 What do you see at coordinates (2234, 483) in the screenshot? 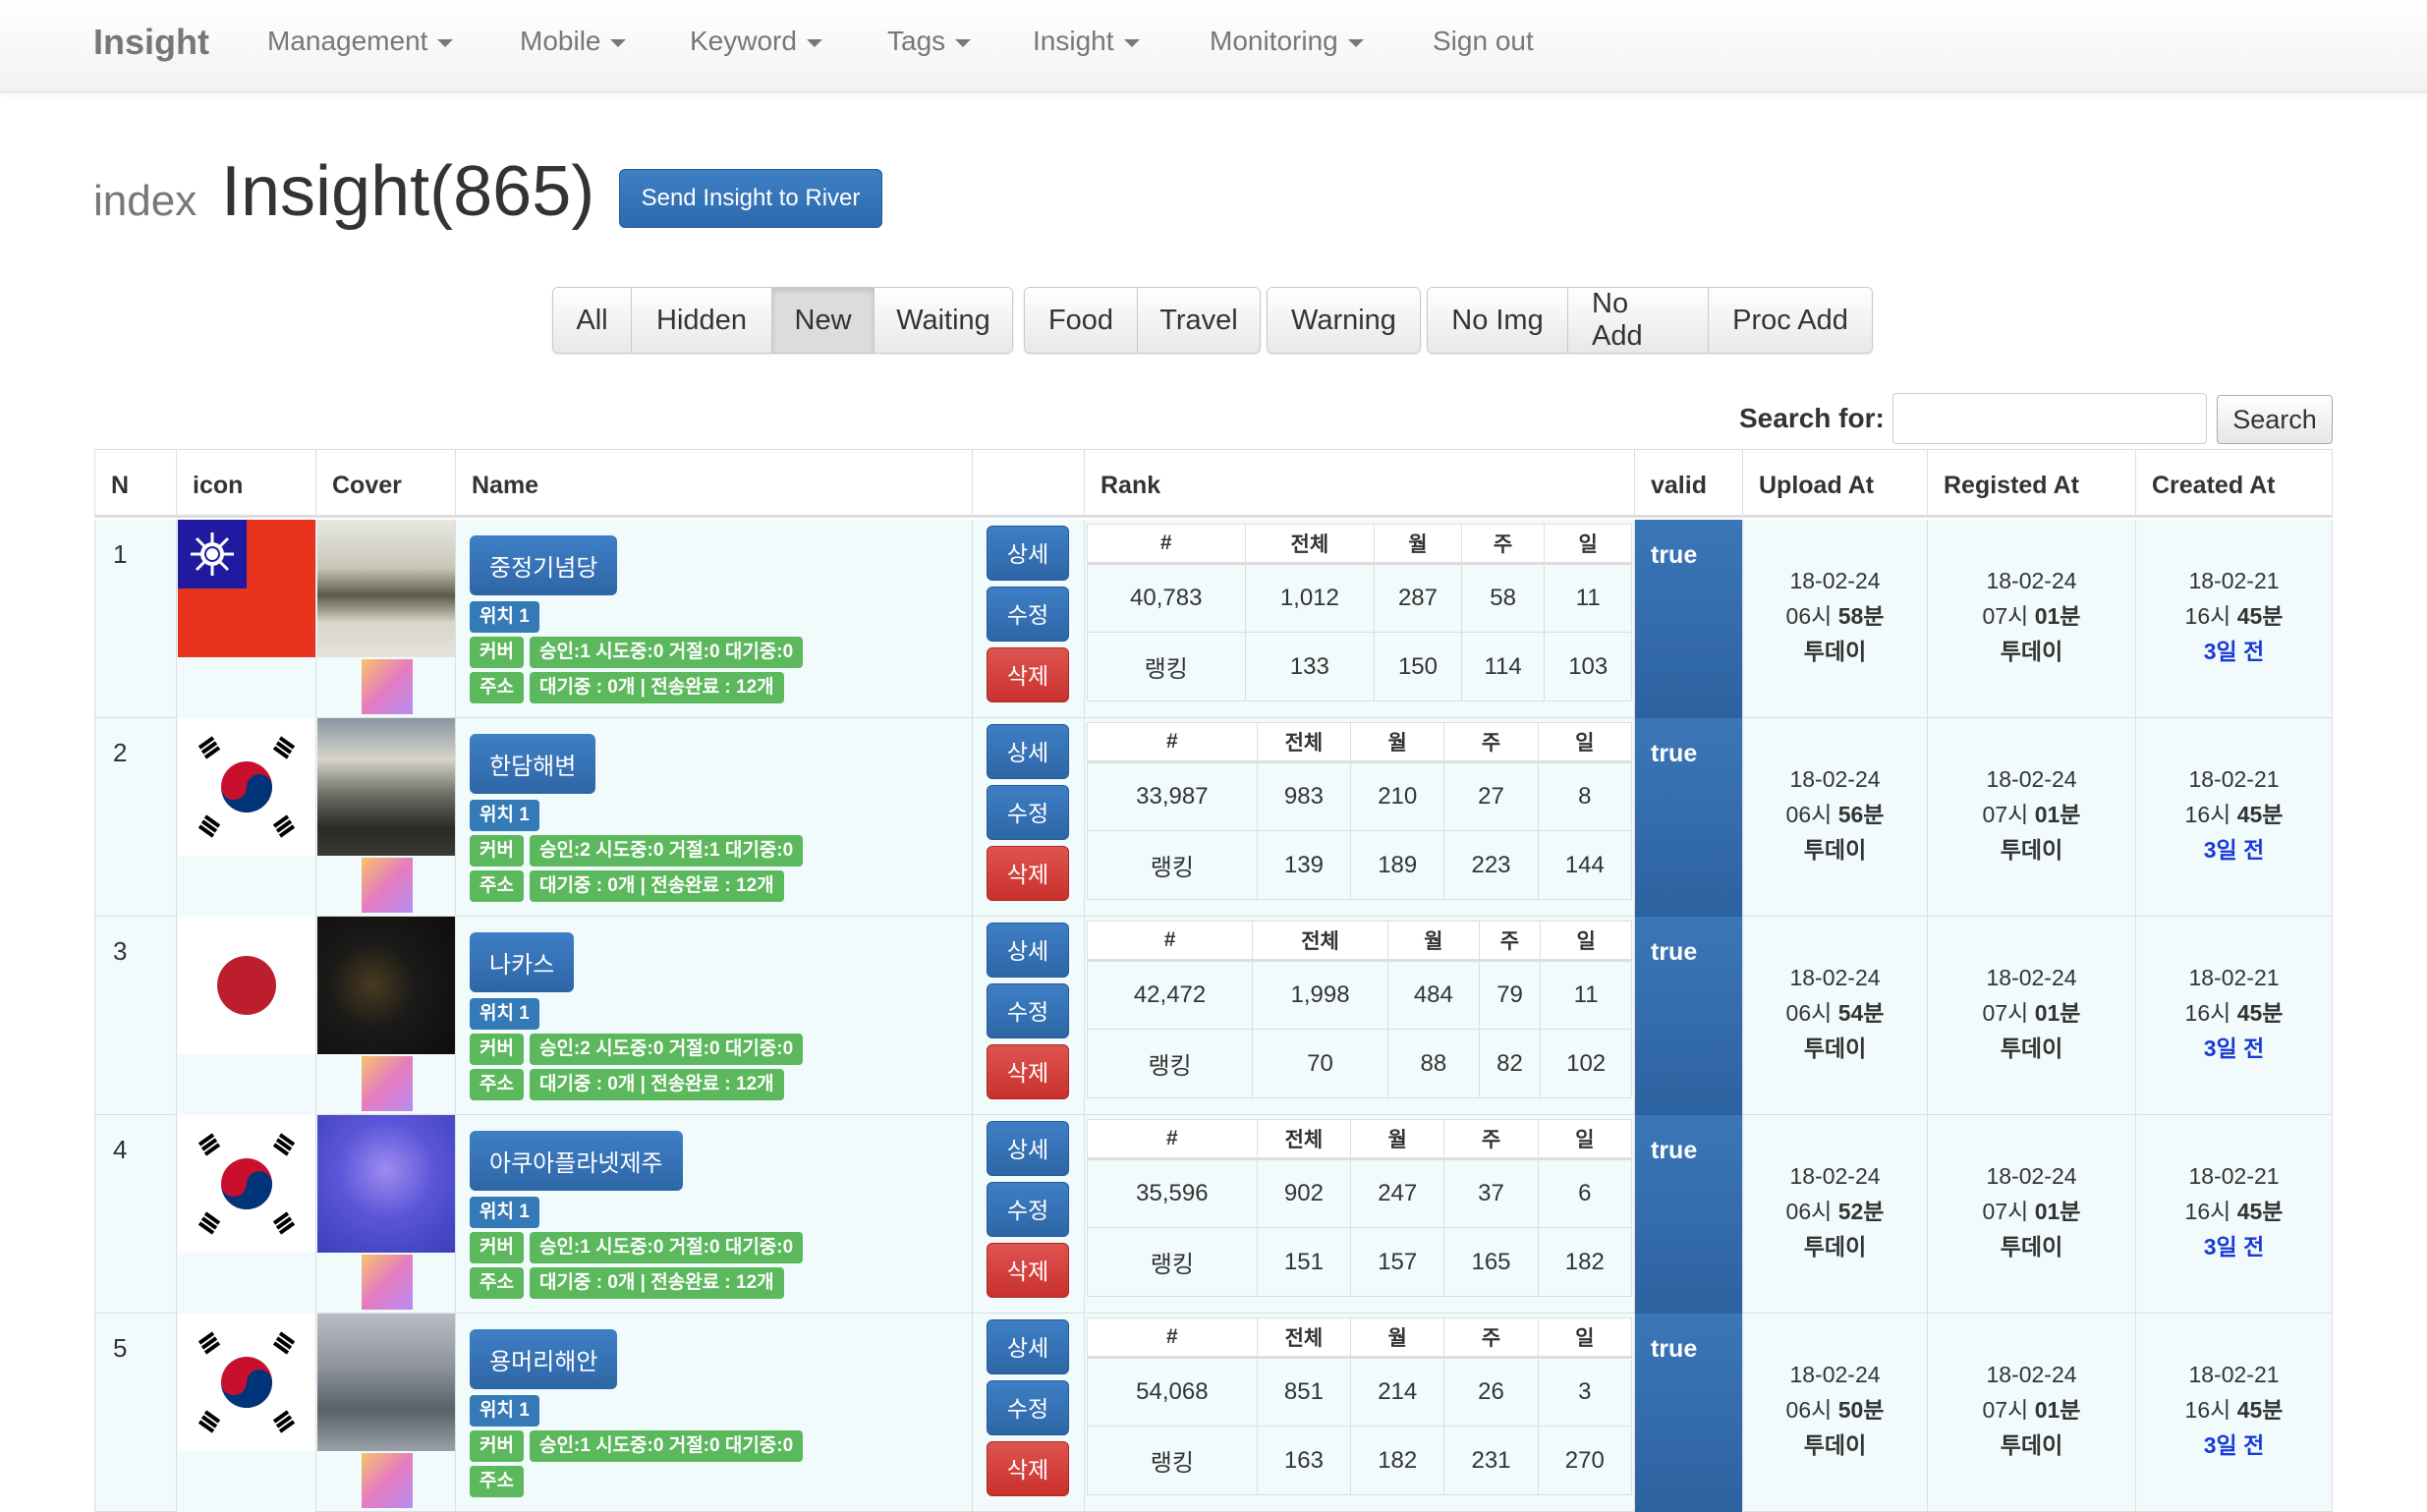
I see `column-header-created-at: Created At` at bounding box center [2234, 483].